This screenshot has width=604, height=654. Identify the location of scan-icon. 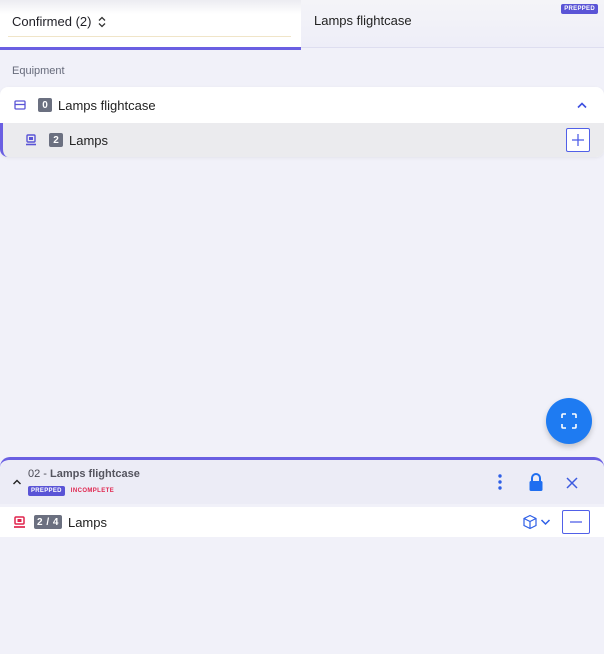
(569, 421).